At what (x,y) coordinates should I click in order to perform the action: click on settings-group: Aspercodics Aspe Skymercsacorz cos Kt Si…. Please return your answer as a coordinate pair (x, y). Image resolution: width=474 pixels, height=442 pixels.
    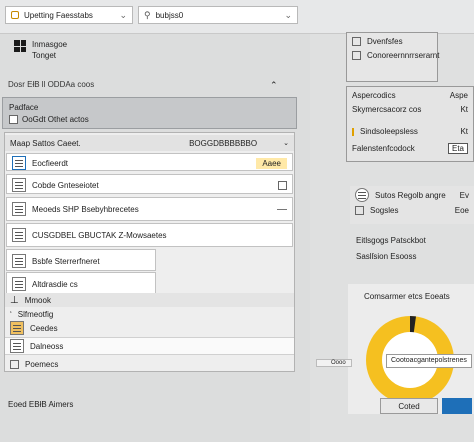
    Looking at the image, I should click on (410, 124).